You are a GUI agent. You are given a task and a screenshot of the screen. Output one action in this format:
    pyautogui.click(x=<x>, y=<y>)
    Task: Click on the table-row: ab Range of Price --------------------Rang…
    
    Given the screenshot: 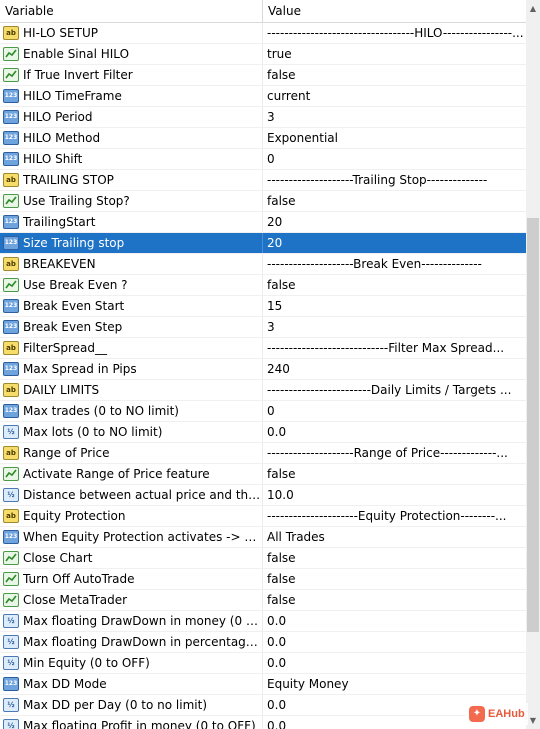 What is the action you would take?
    pyautogui.click(x=263, y=453)
    